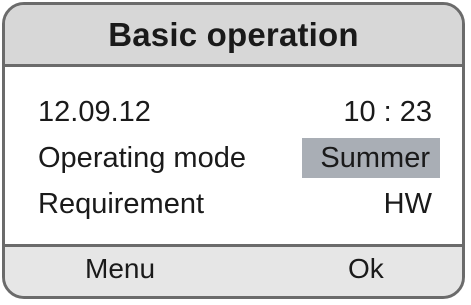 The height and width of the screenshot is (305, 471). What do you see at coordinates (120, 269) in the screenshot?
I see `menu-softkey: Menu` at bounding box center [120, 269].